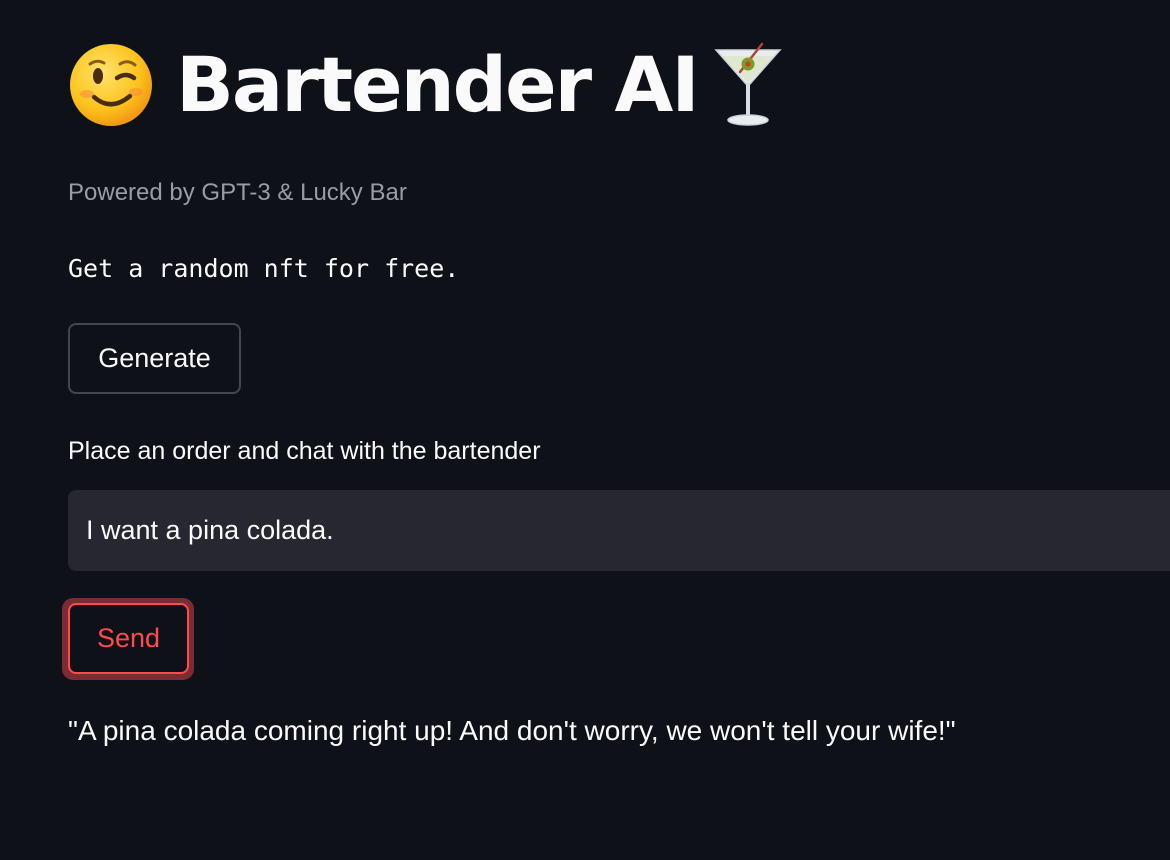 This screenshot has height=860, width=1170. I want to click on winking-face-icon, so click(111, 85).